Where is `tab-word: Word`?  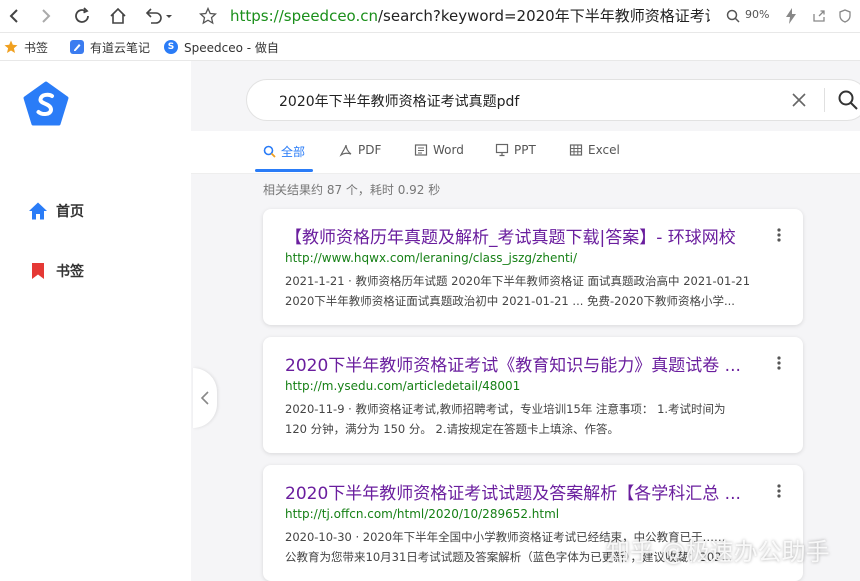 tab-word: Word is located at coordinates (439, 150).